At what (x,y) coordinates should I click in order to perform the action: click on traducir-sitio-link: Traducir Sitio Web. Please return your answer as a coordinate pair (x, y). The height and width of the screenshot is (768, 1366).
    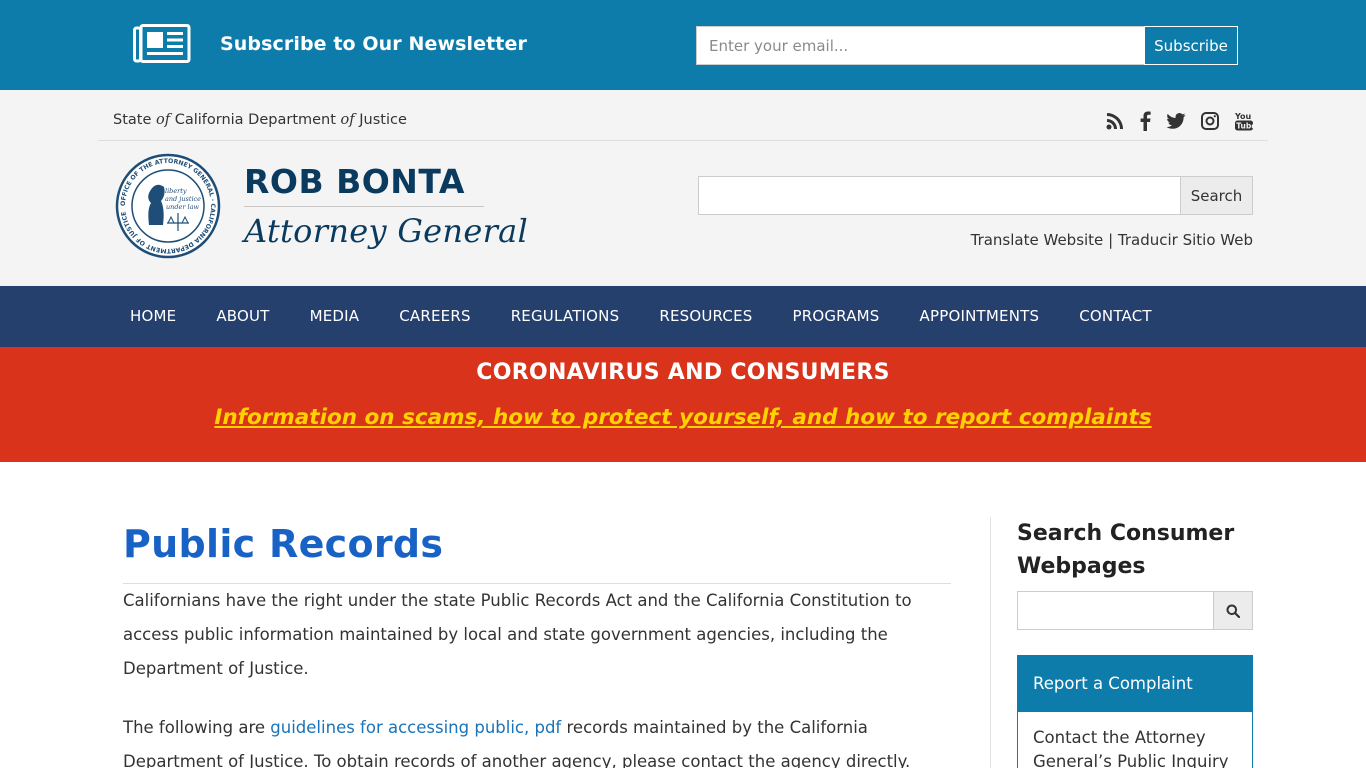
    Looking at the image, I should click on (1185, 240).